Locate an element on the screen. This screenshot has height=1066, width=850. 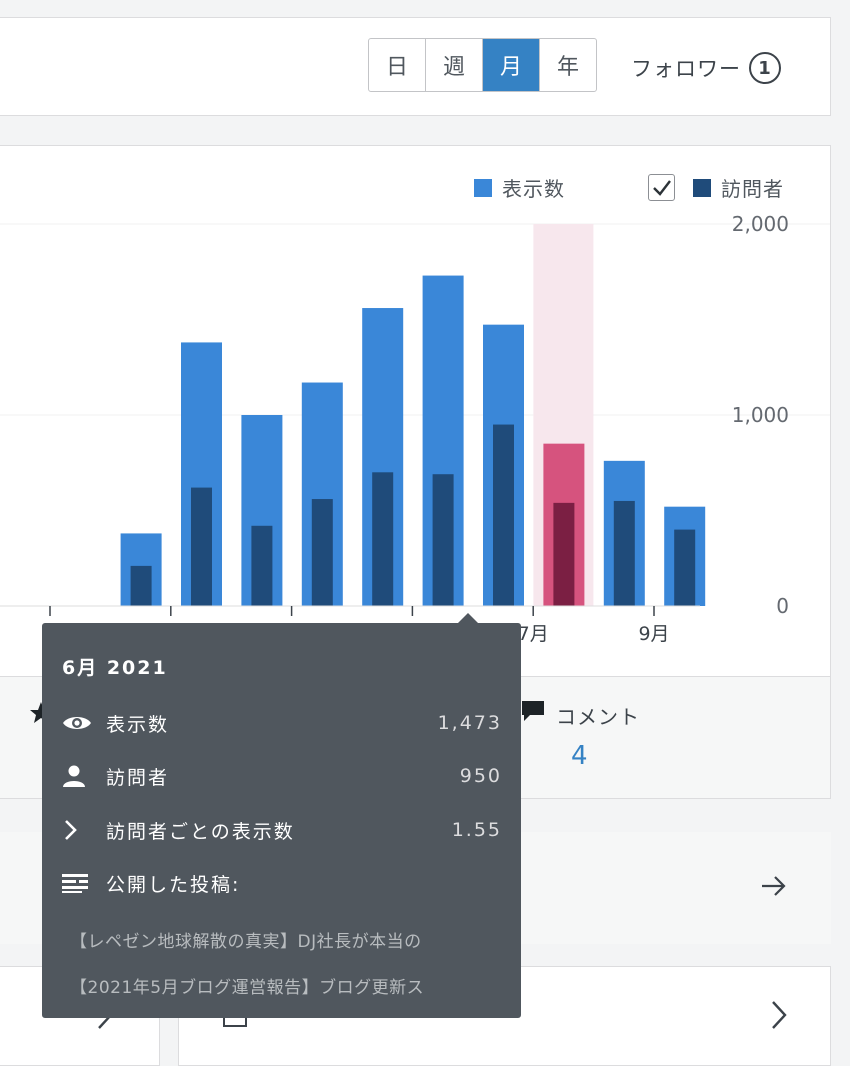
y-tick-label: 1,000 is located at coordinates (760, 415).